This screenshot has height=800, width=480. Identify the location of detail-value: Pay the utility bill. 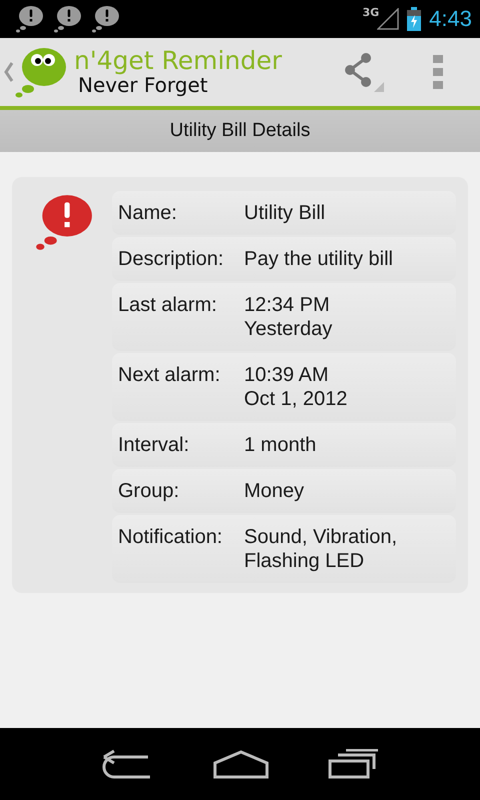
(318, 259).